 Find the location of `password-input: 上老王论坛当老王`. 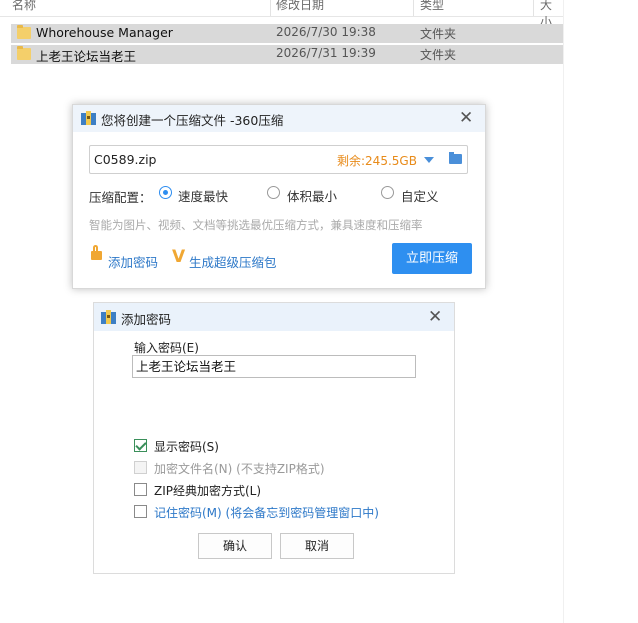

password-input: 上老王论坛当老王 is located at coordinates (274, 366).